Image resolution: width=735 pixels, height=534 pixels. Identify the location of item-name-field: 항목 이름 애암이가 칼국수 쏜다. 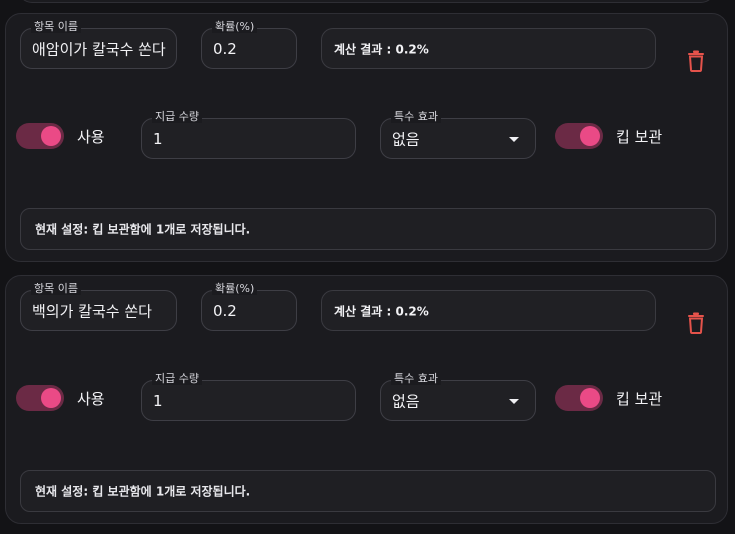
(98, 45).